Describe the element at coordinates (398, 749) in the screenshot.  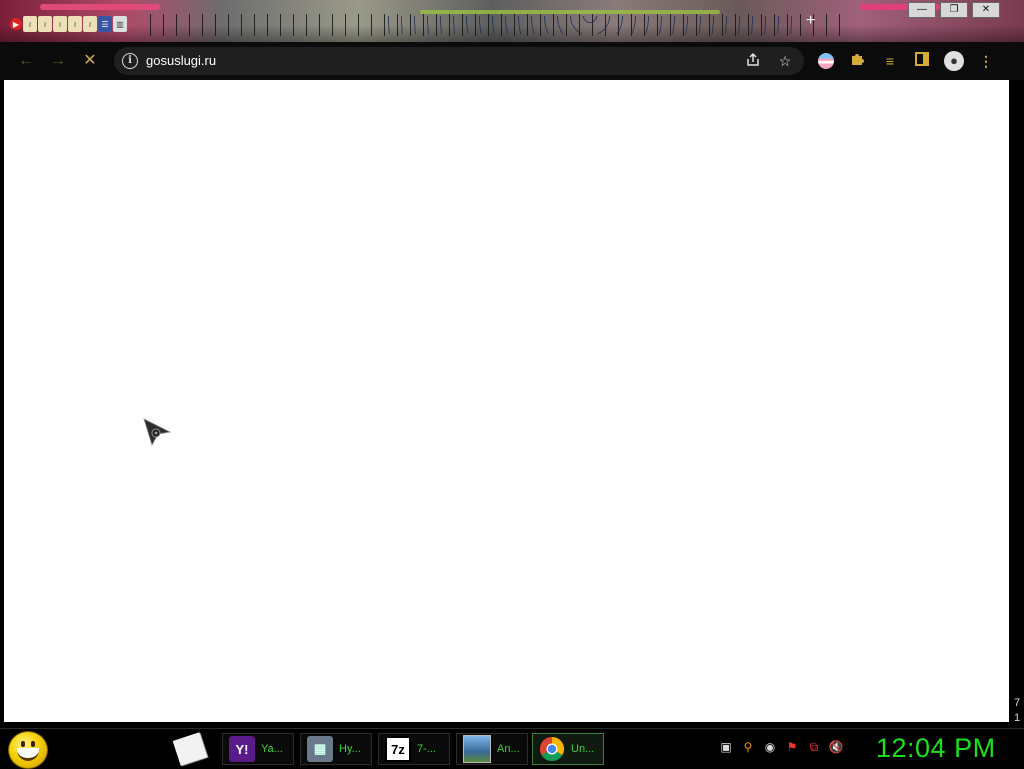
I see `7zip-icon: 7z` at that location.